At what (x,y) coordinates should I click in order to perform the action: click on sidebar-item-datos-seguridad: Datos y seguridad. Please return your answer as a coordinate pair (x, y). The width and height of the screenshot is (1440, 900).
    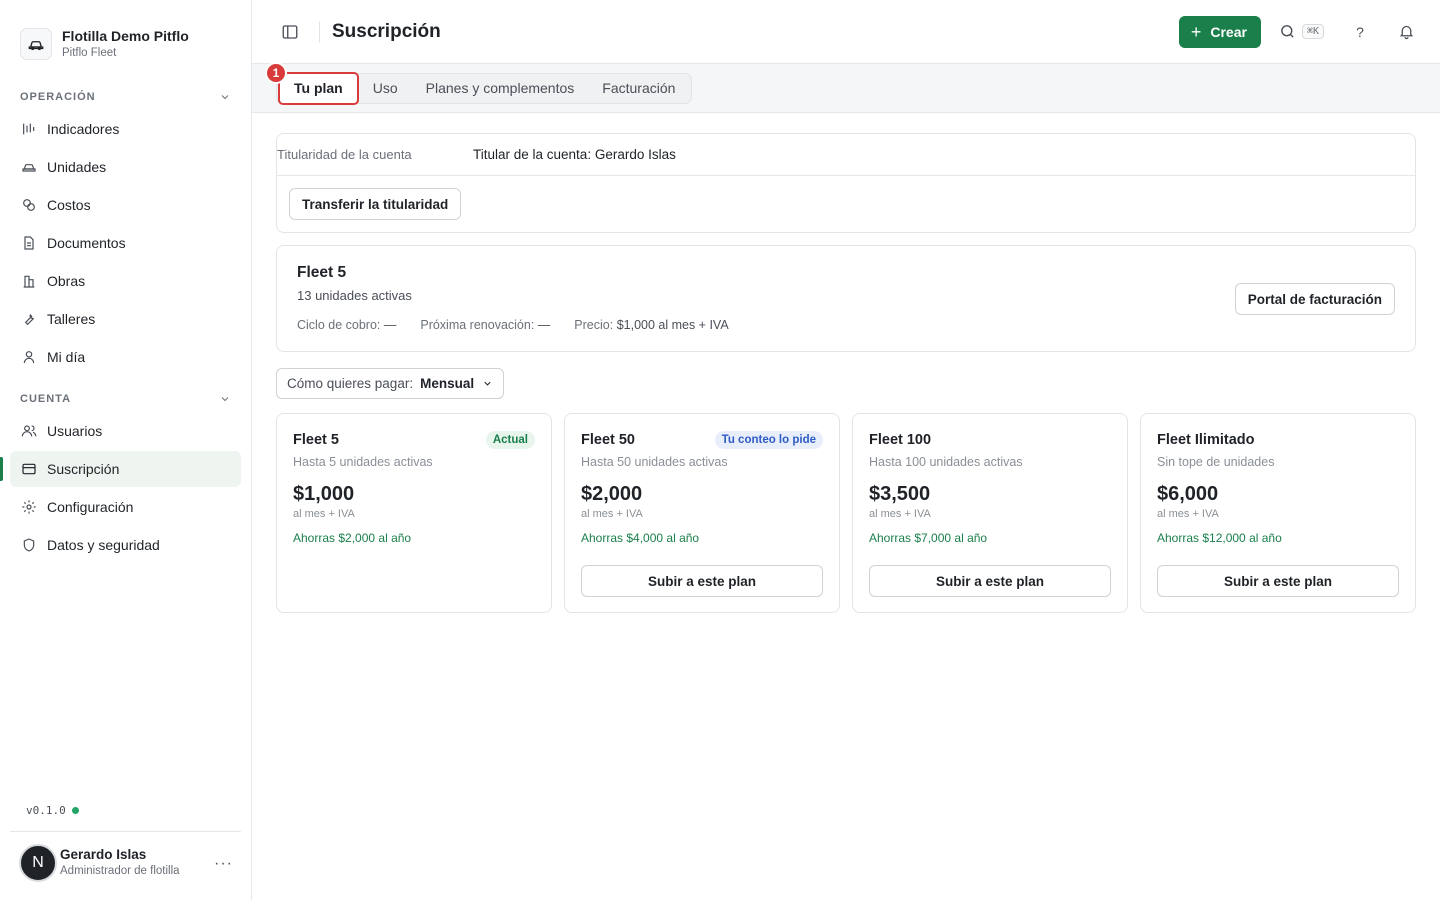
    Looking at the image, I should click on (125, 545).